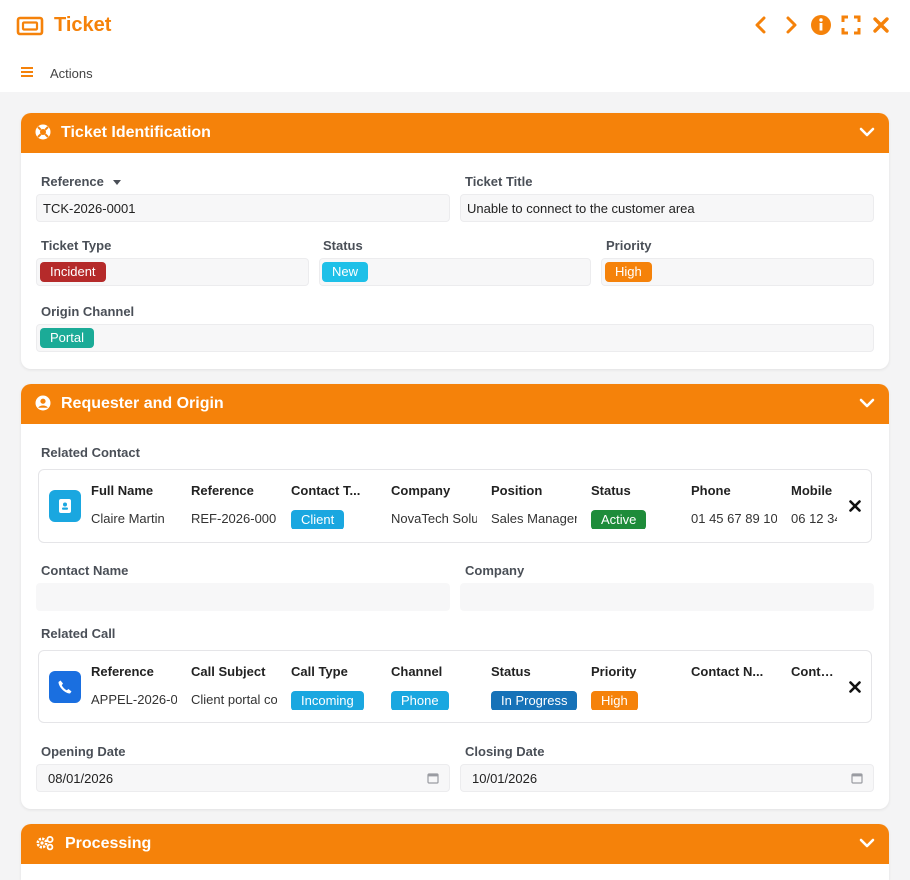 The width and height of the screenshot is (910, 880). Describe the element at coordinates (27, 73) in the screenshot. I see `hamburger-icon` at that location.